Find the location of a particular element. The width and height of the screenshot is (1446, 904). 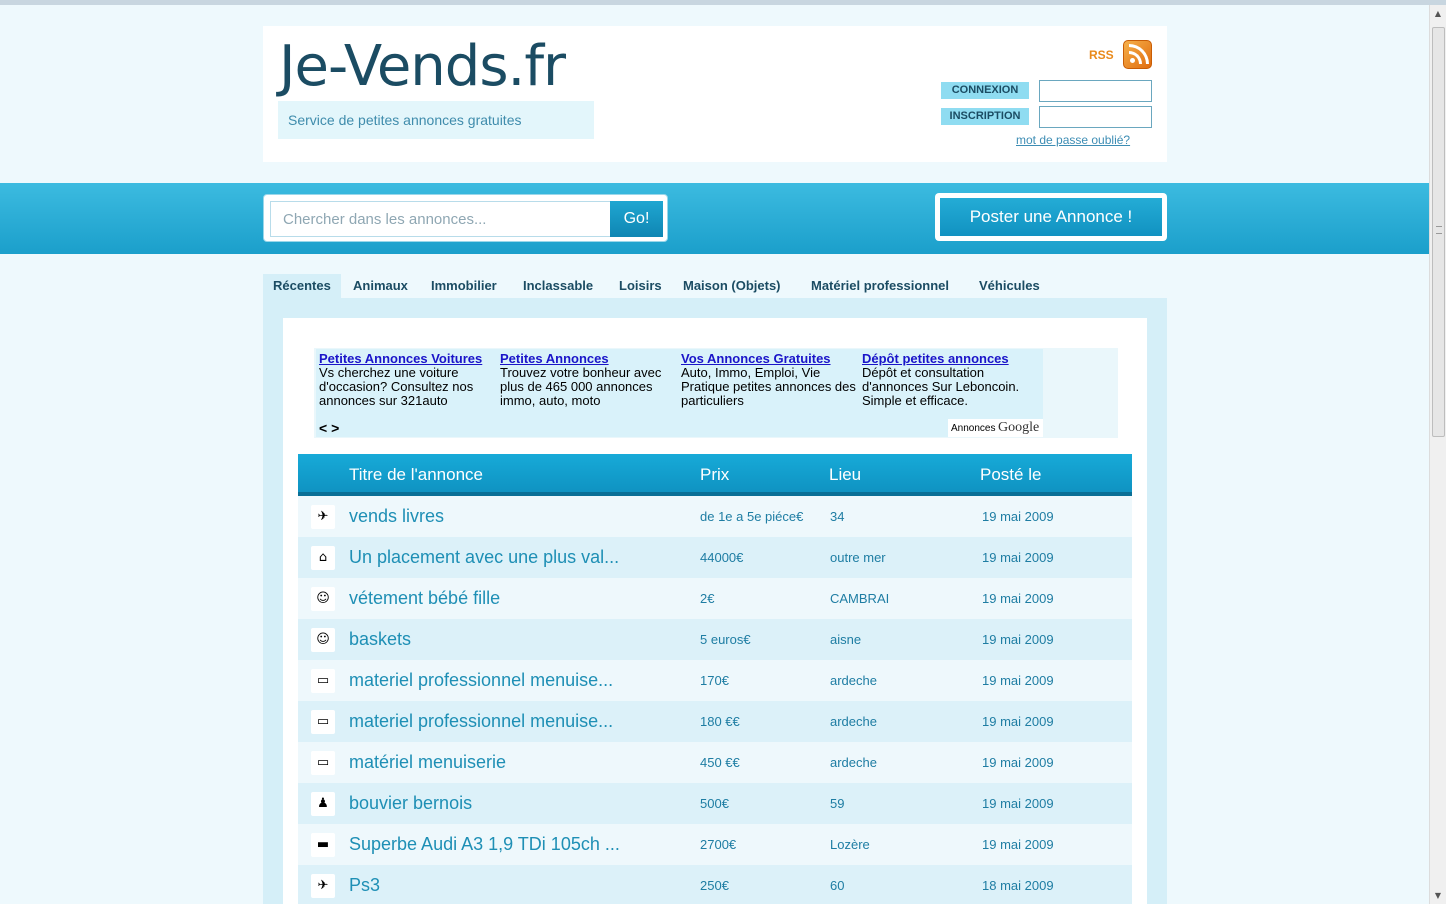

table-row: ☺ vétement bébé fille 2€ CAMBRAI 19 mai 2009 is located at coordinates (715, 598).